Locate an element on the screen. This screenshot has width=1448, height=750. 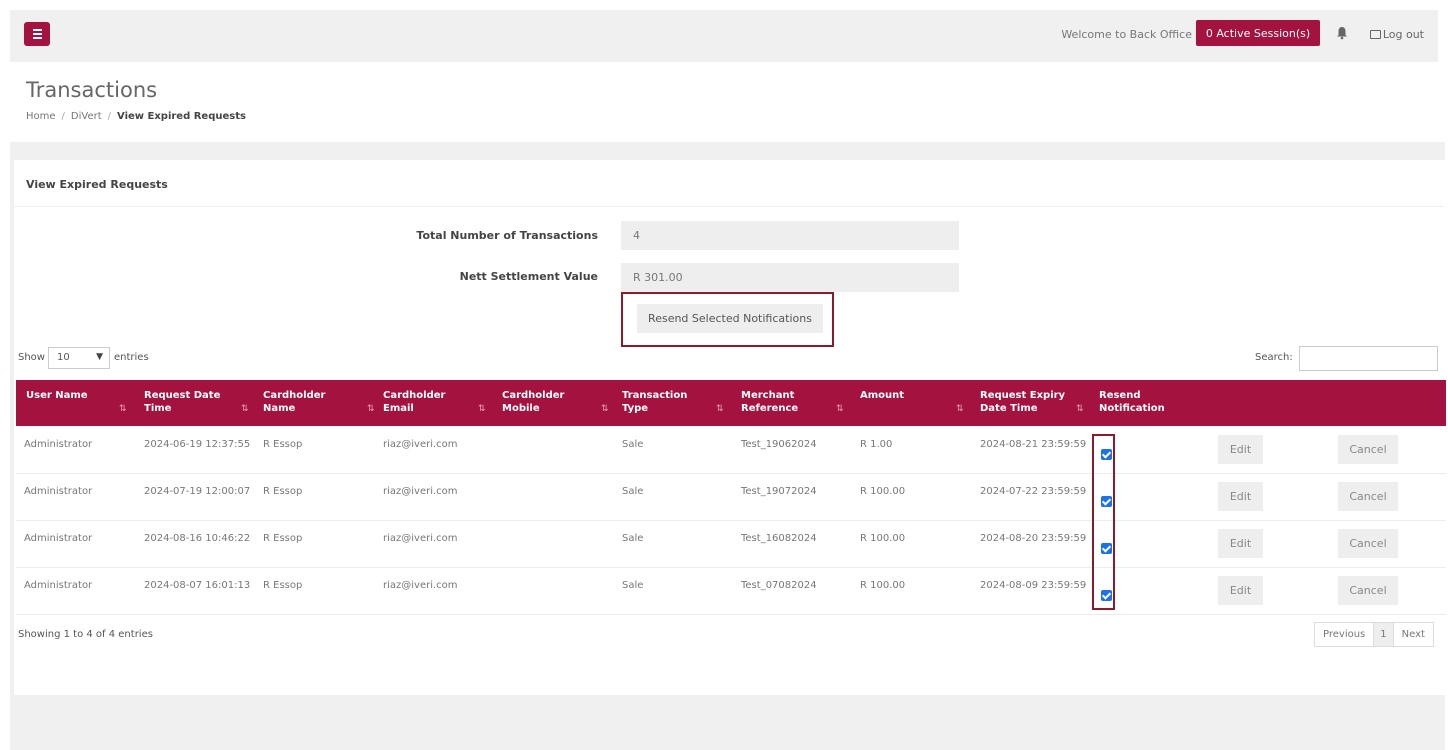
header-line: Mobile is located at coordinates (521, 408).